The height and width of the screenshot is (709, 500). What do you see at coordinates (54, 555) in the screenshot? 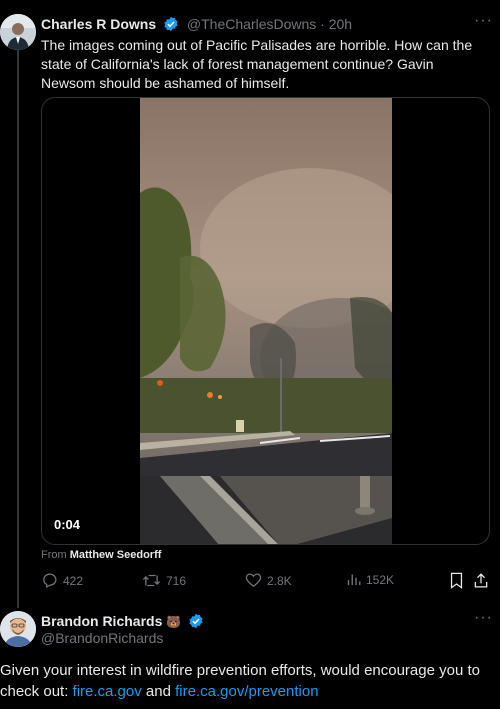
I see `attribution-prefix: From` at bounding box center [54, 555].